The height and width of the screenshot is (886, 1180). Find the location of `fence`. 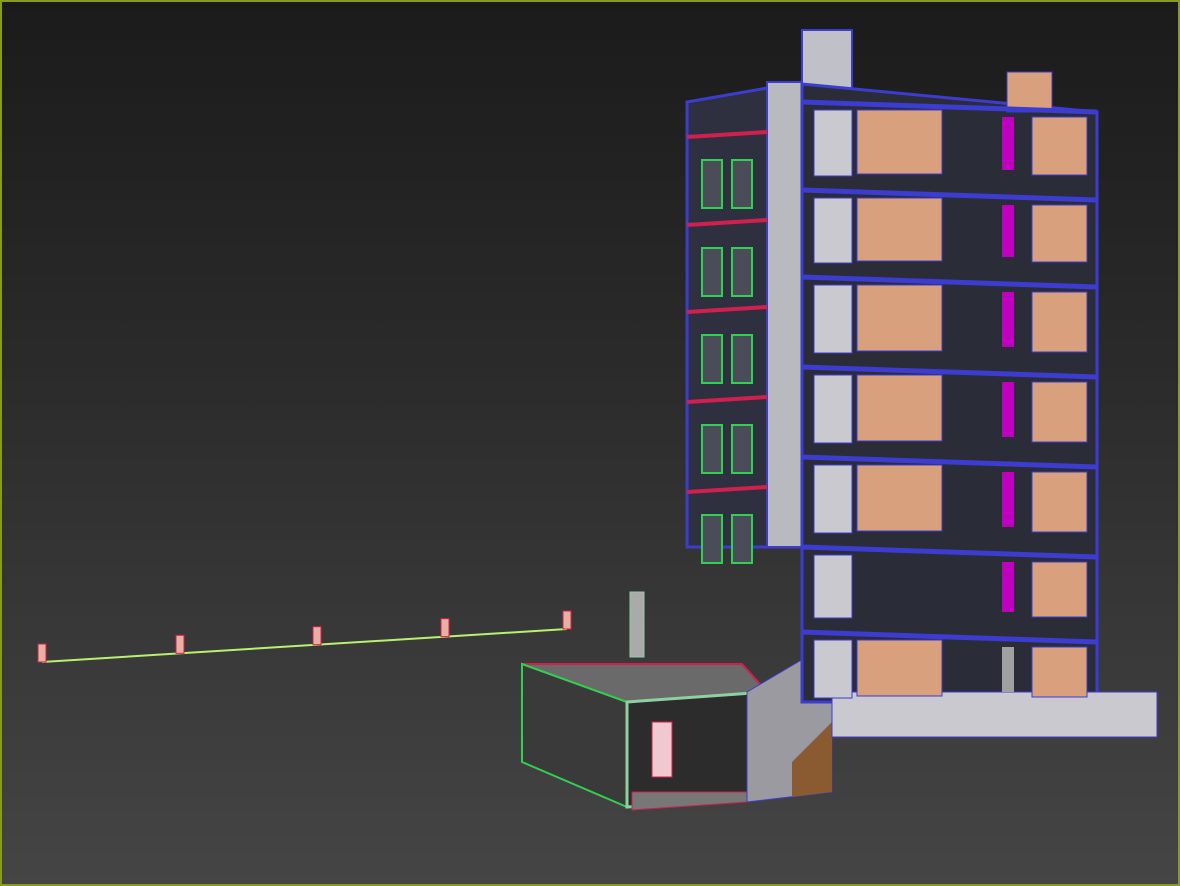

fence is located at coordinates (304, 636).